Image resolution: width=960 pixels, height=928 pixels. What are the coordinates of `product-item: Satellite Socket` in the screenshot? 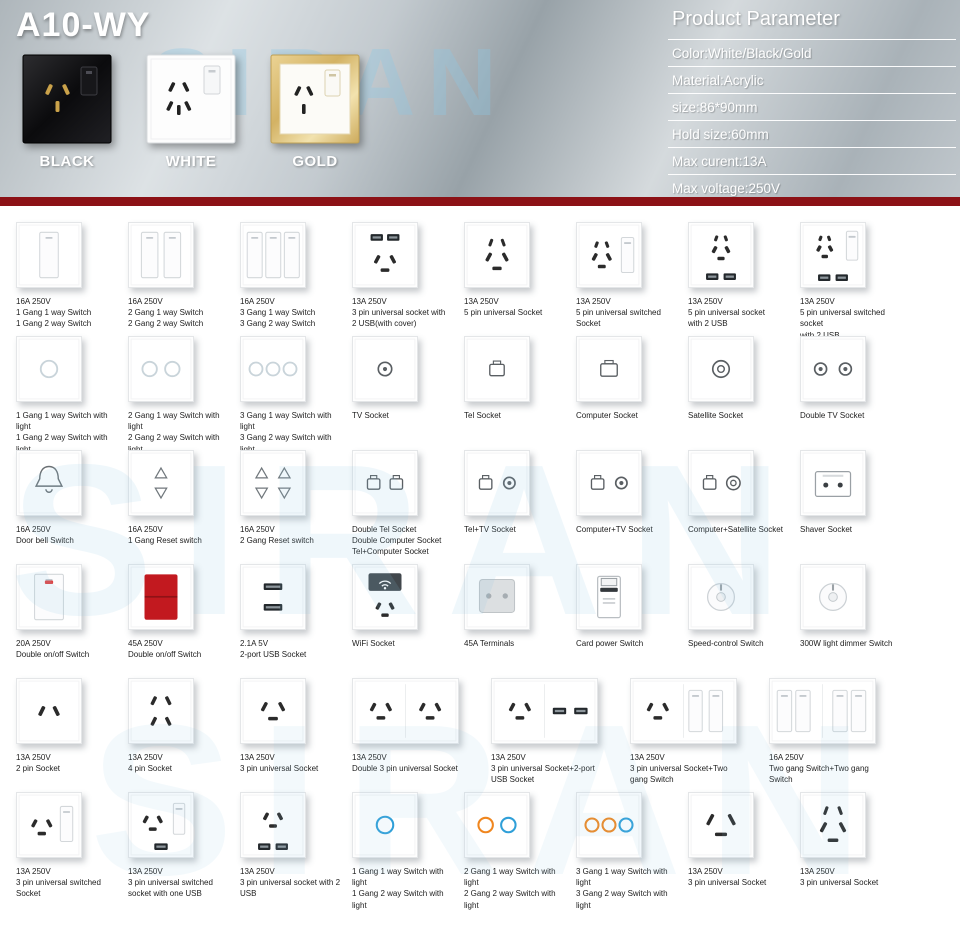 It's located at (744, 378).